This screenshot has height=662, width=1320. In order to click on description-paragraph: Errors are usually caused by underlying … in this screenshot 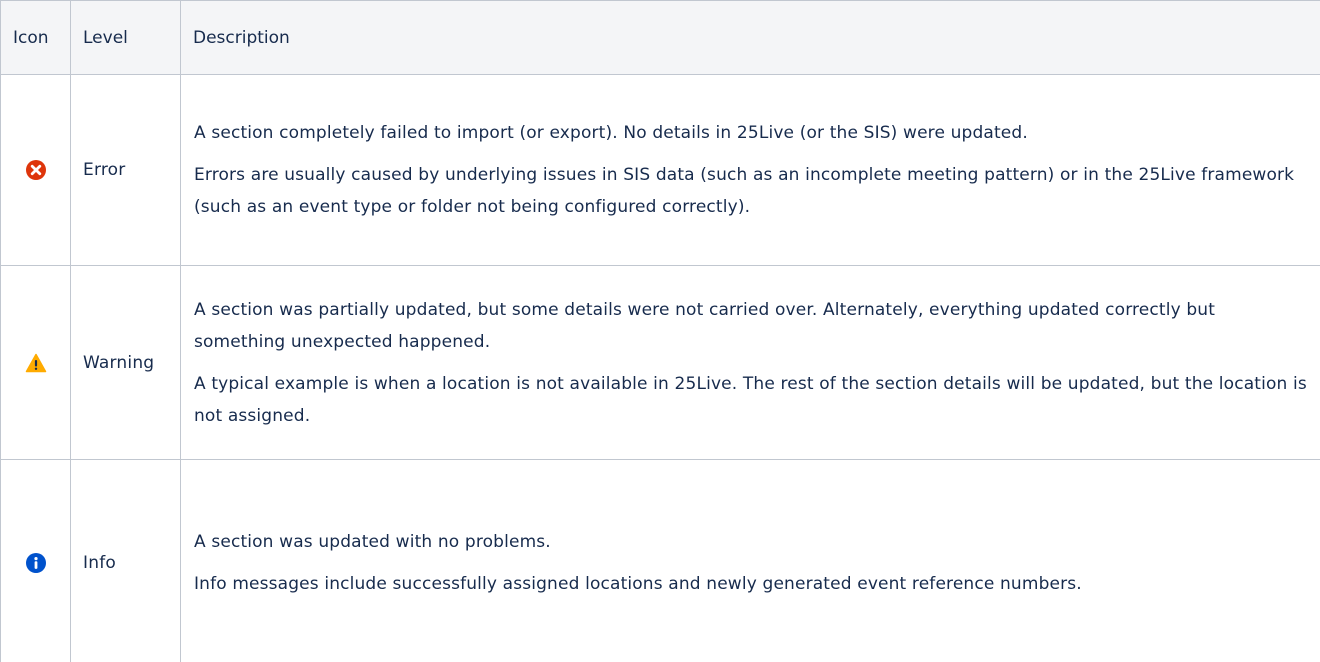, I will do `click(744, 191)`.